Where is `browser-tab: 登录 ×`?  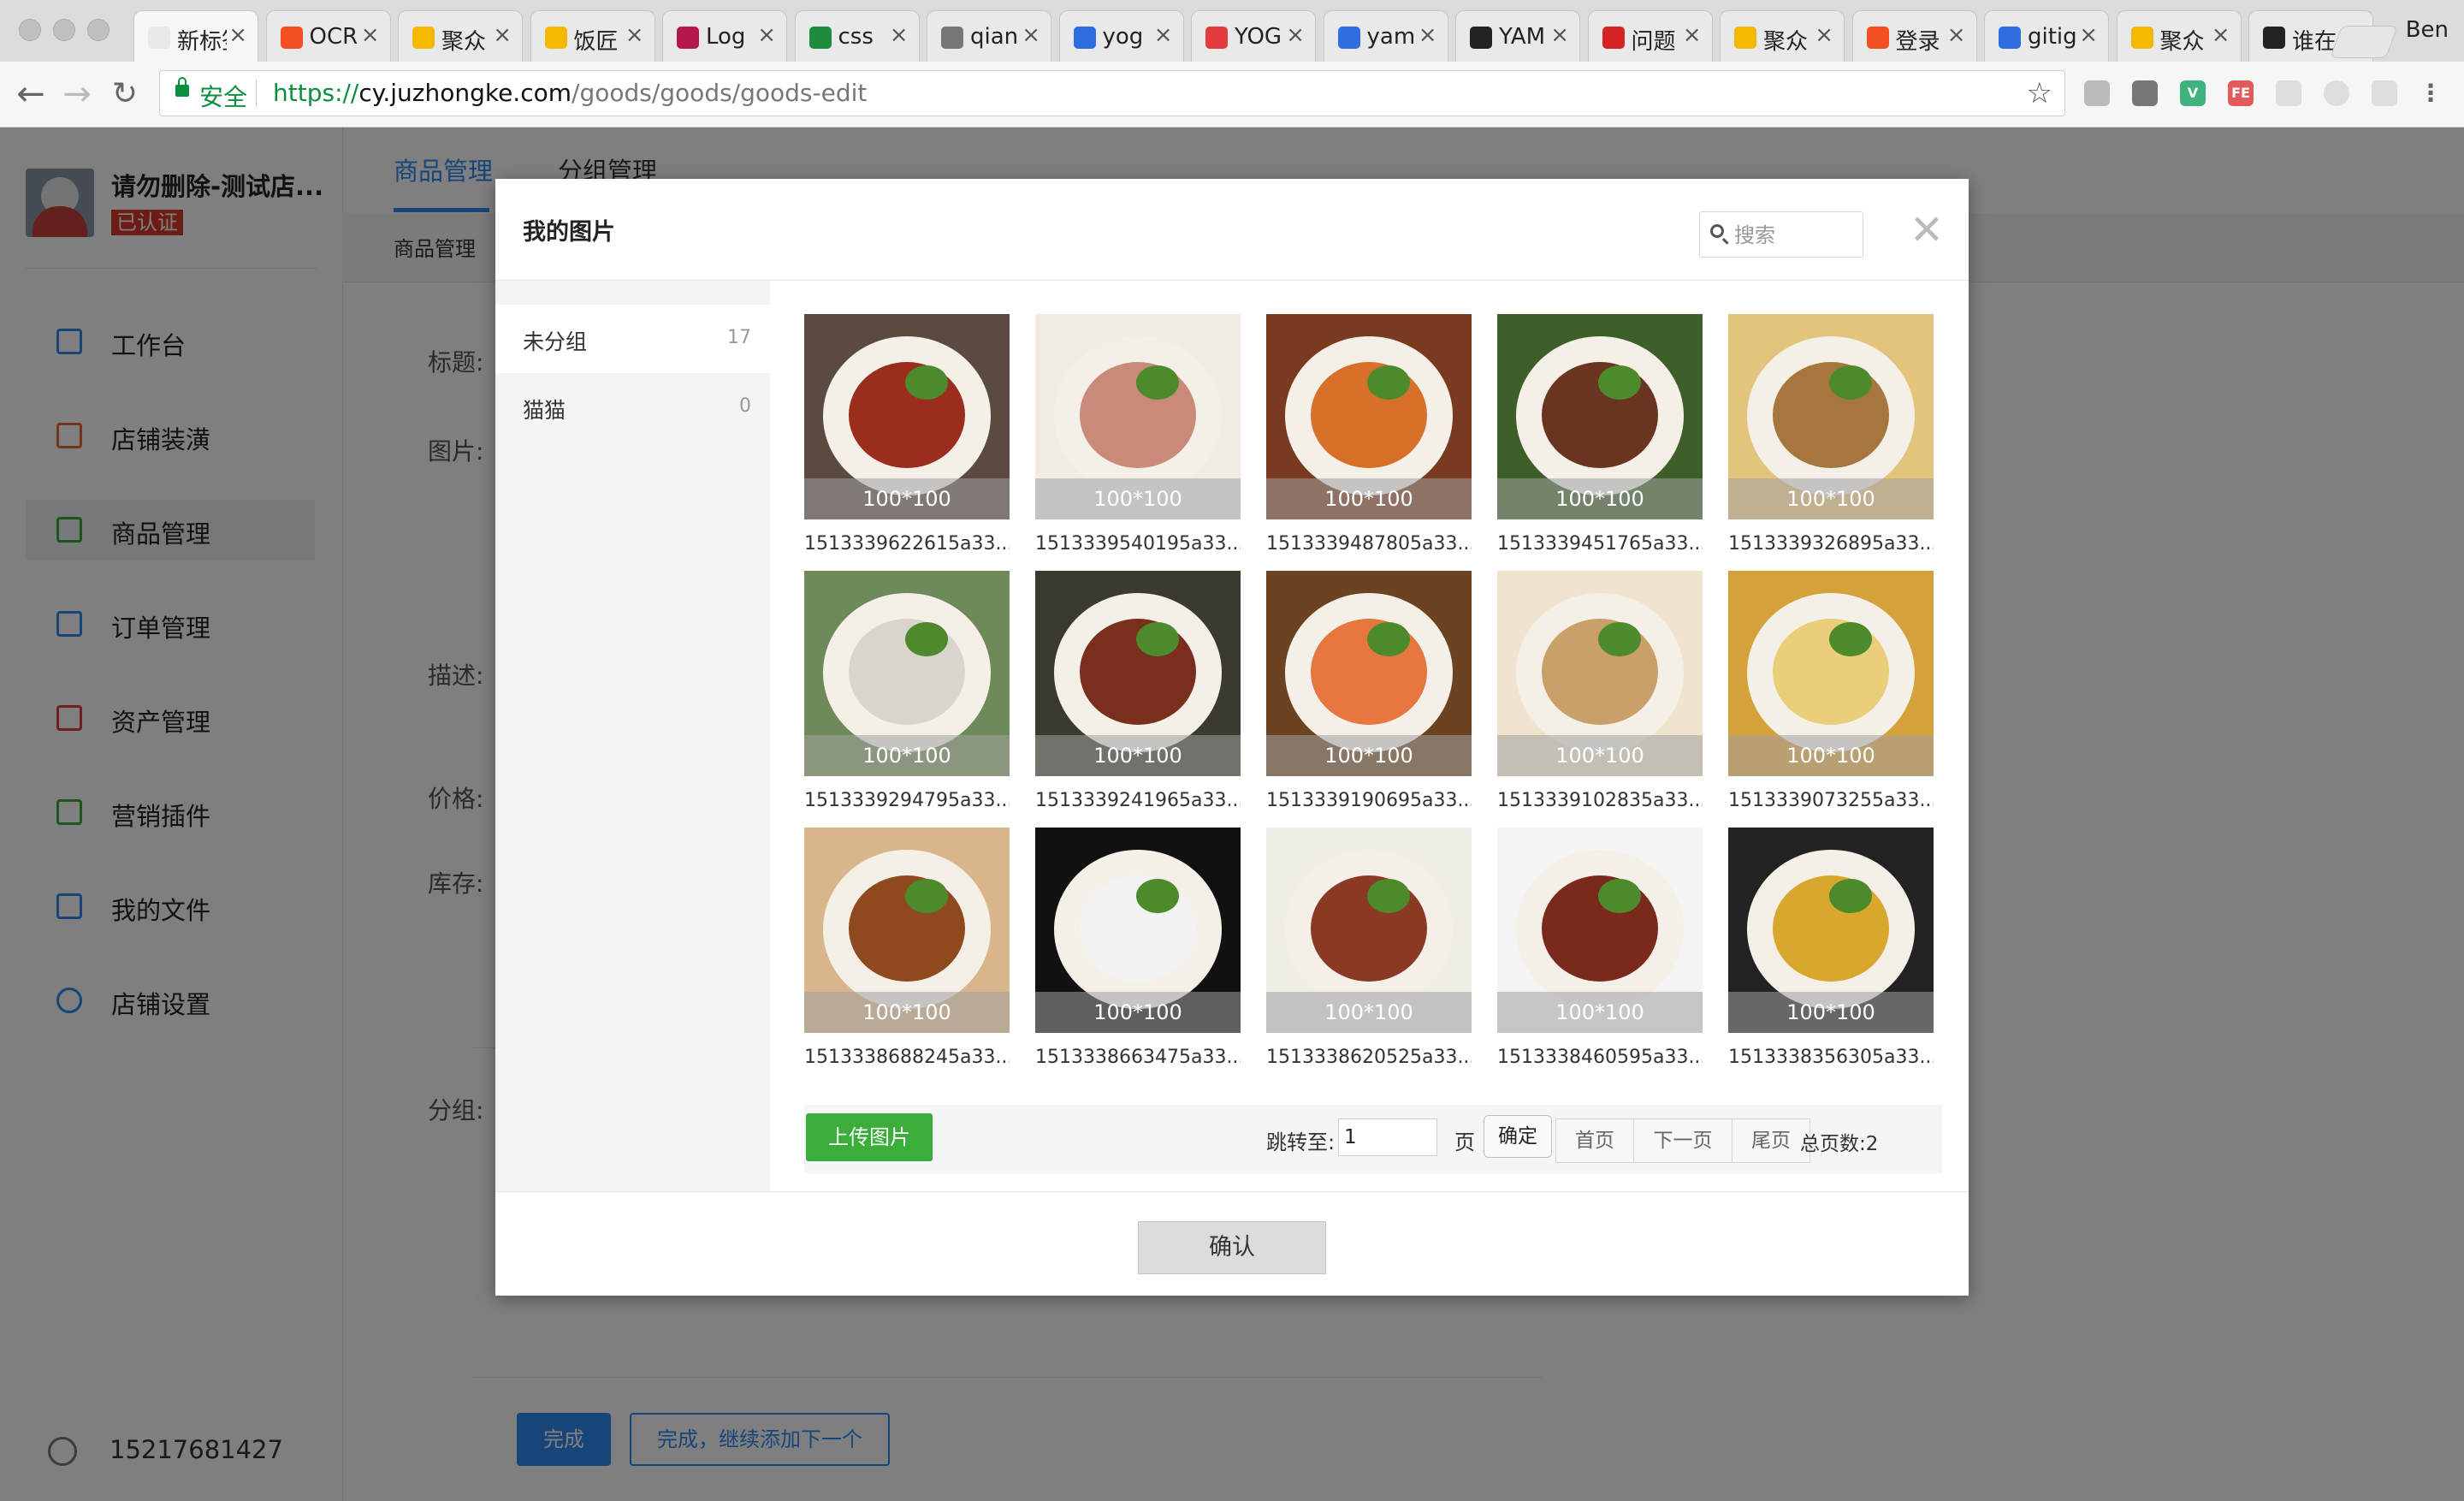 browser-tab: 登录 × is located at coordinates (1914, 36).